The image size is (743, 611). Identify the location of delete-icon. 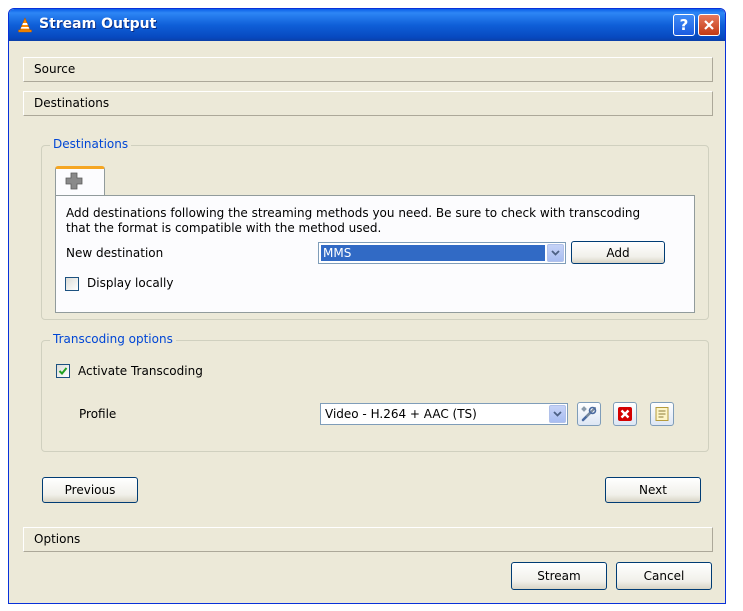
(625, 414).